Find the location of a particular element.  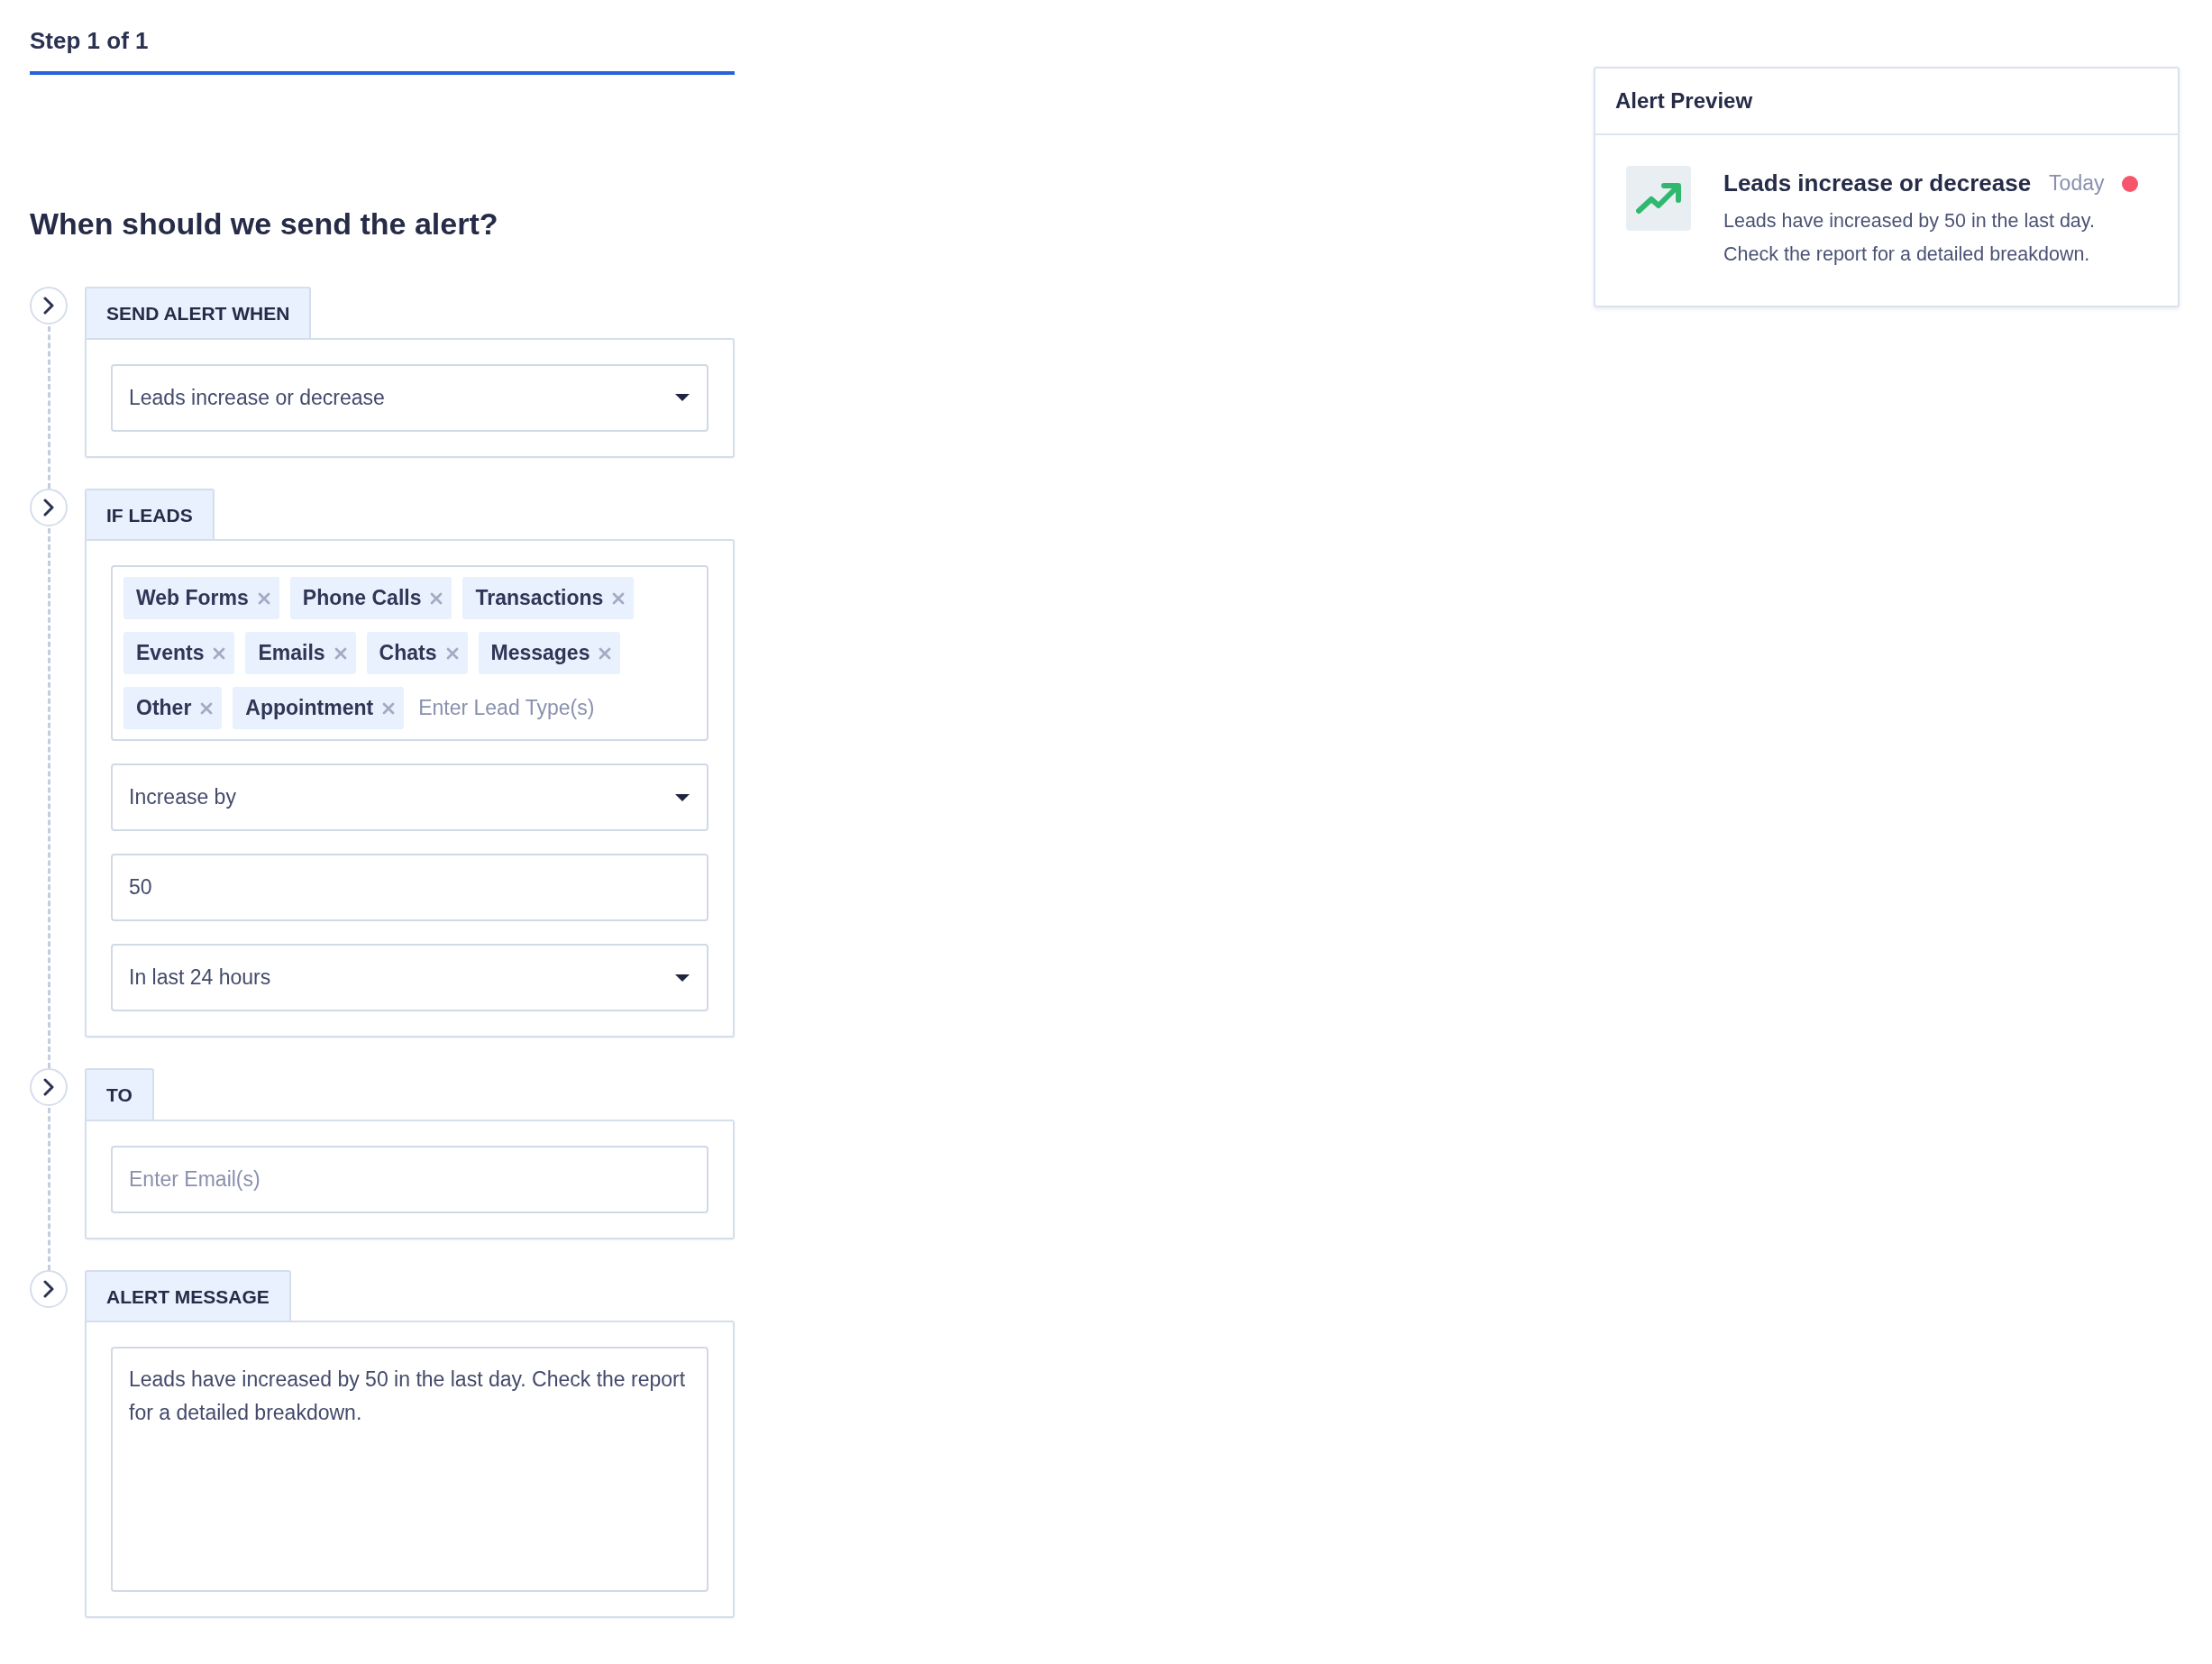

alert-title: Leads increase or decrease is located at coordinates (1877, 183).